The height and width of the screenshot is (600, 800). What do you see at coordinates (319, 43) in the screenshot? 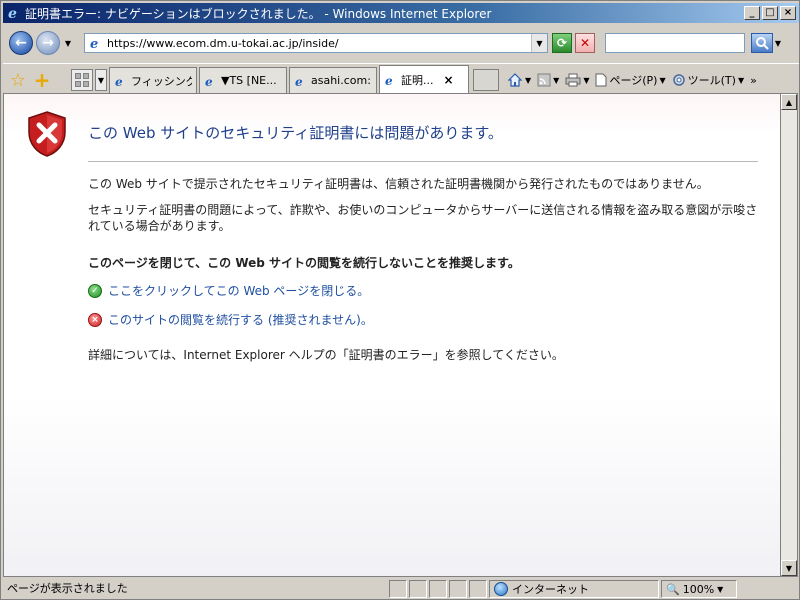
I see `address-input` at bounding box center [319, 43].